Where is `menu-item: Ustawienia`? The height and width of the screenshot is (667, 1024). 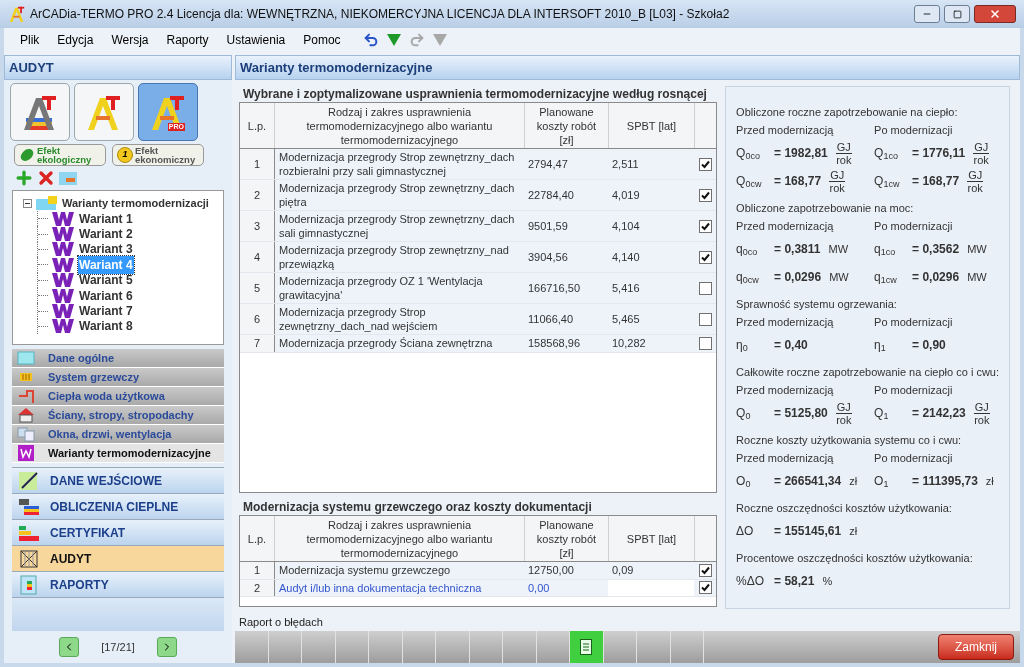 menu-item: Ustawienia is located at coordinates (256, 40).